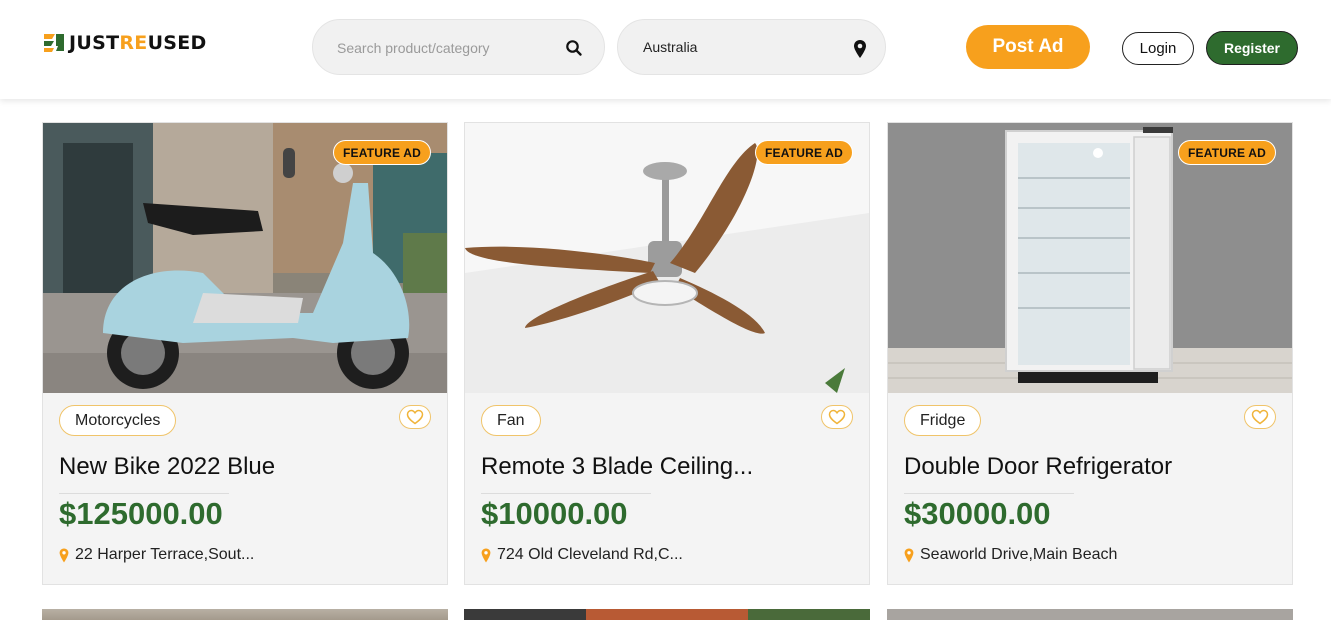 This screenshot has height=620, width=1331. Describe the element at coordinates (977, 513) in the screenshot. I see `listing-price: $30000.00` at that location.